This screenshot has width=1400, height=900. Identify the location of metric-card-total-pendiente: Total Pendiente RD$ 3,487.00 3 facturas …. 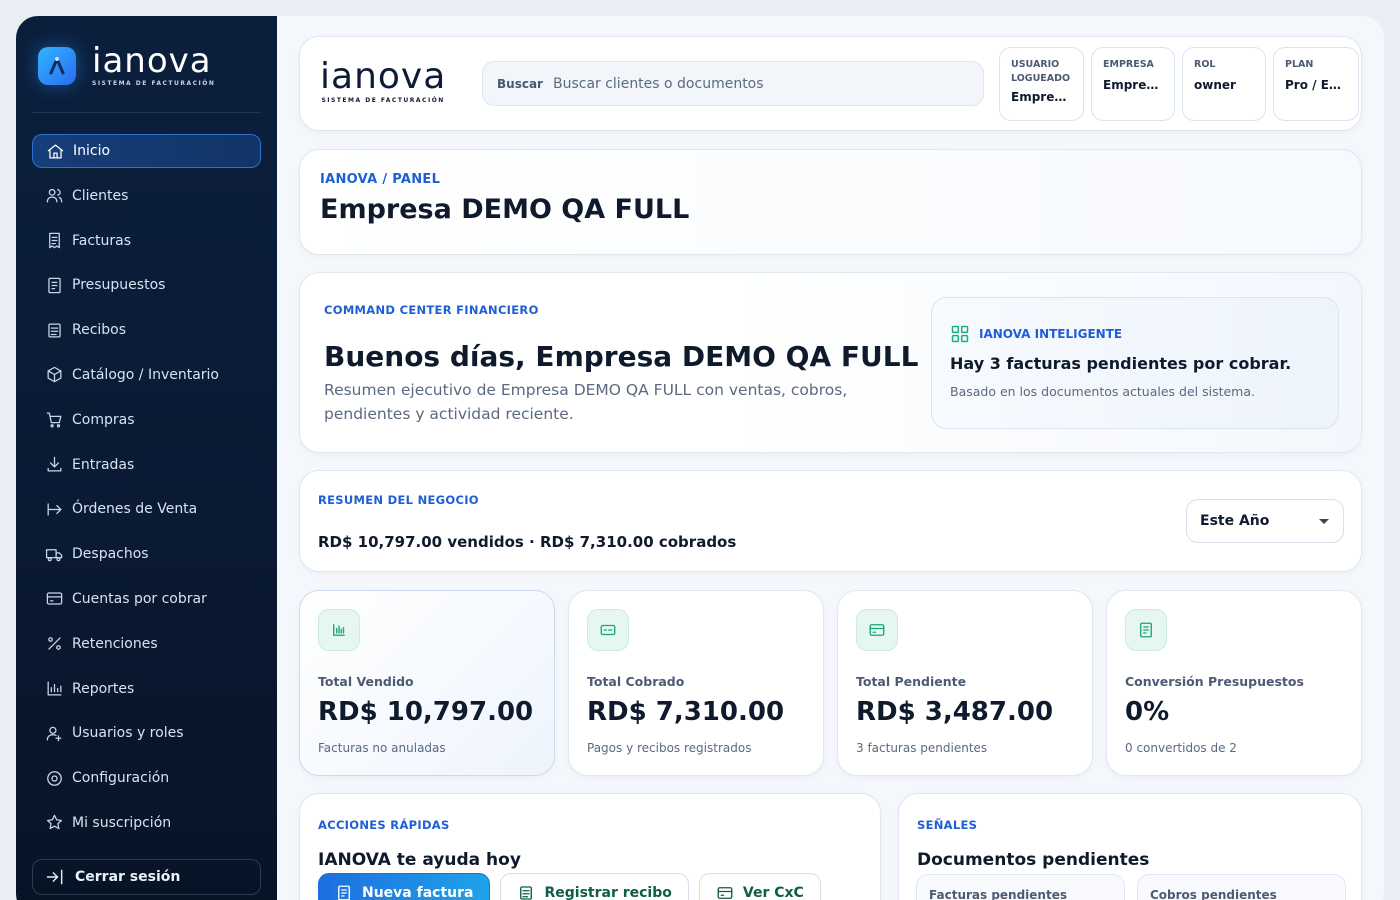
(965, 683).